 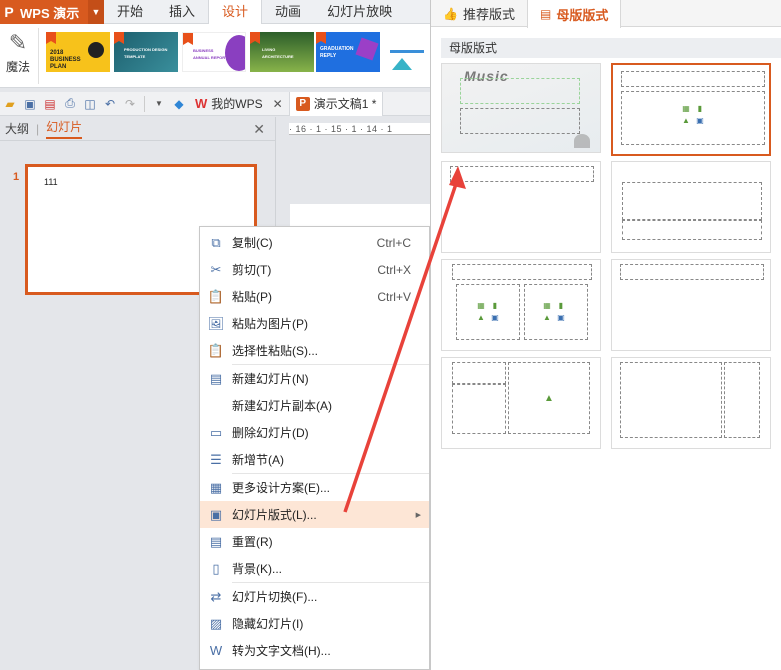 What do you see at coordinates (179, 104) in the screenshot?
I see `cube-icon: ◆` at bounding box center [179, 104].